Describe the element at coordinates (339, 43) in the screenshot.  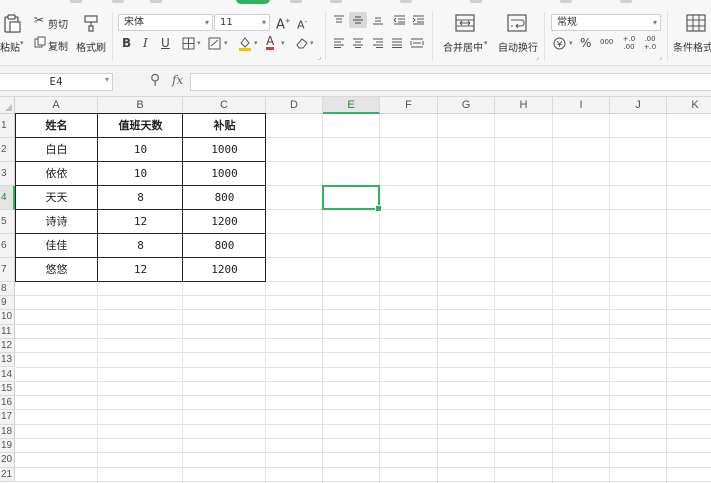
I see `align-left-icon` at that location.